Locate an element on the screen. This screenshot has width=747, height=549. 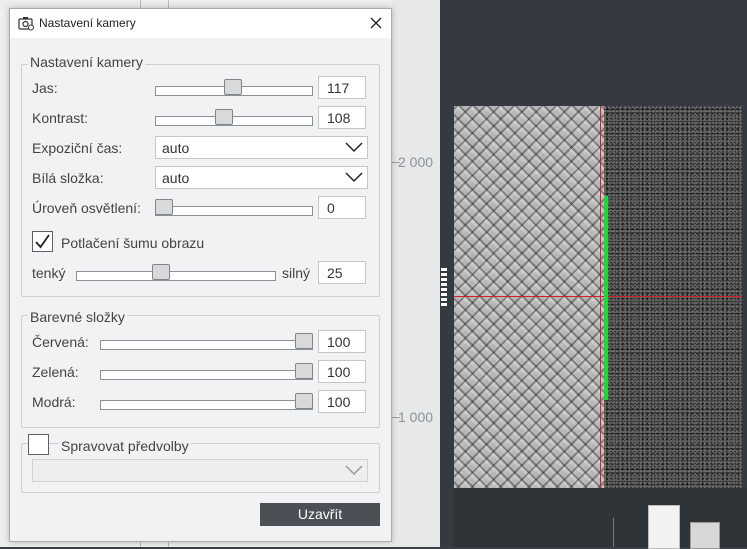
dialog-title: Nastavení kamery is located at coordinates (87, 23).